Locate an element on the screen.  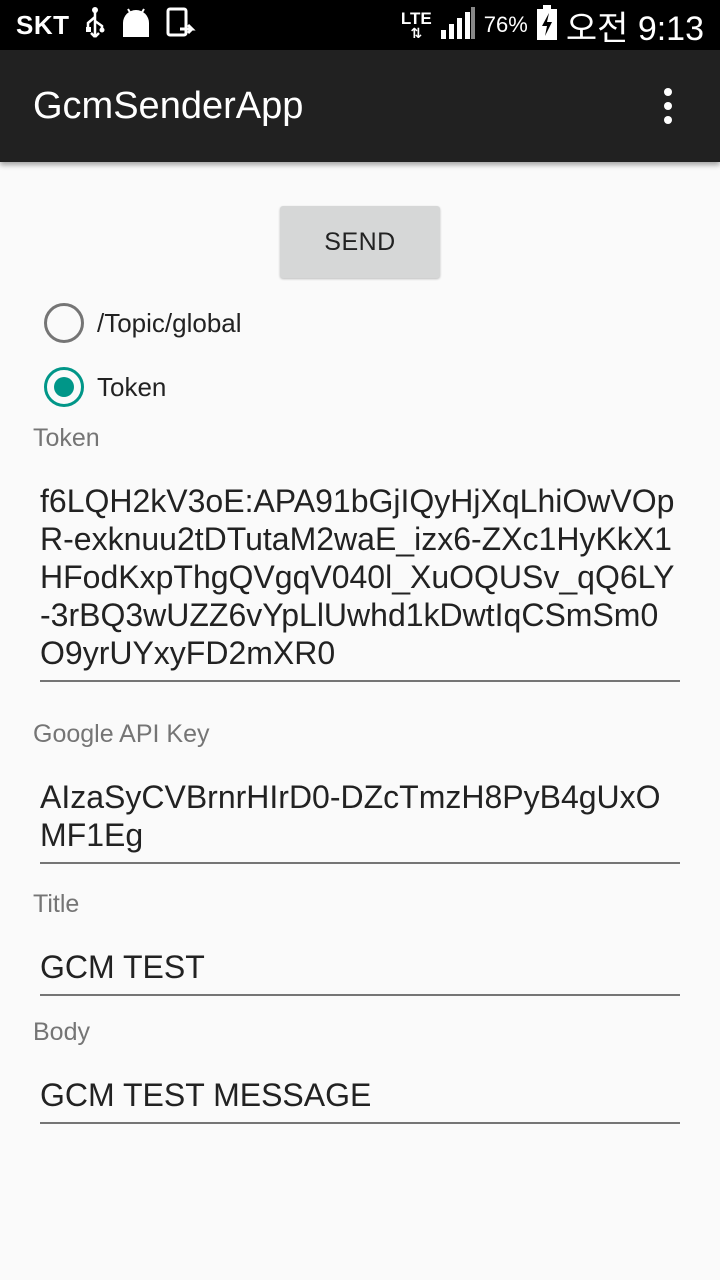
radio-label-token: Token is located at coordinates (132, 386).